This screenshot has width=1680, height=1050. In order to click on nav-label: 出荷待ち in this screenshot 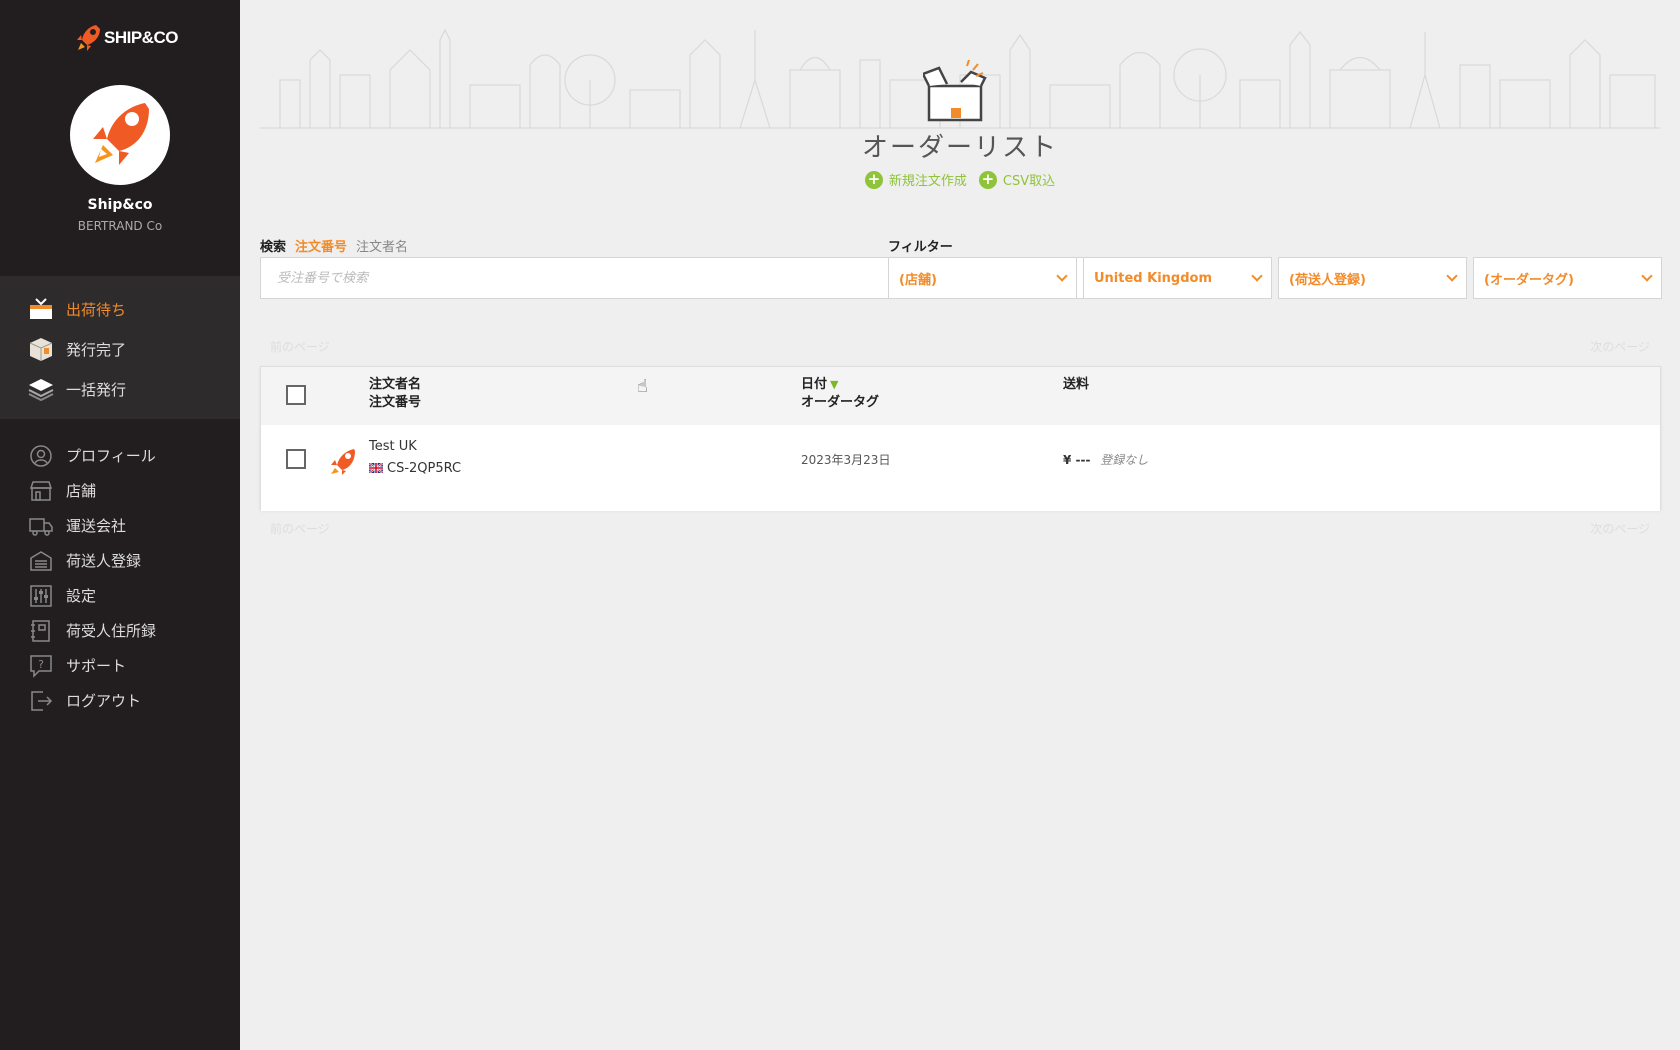, I will do `click(96, 309)`.